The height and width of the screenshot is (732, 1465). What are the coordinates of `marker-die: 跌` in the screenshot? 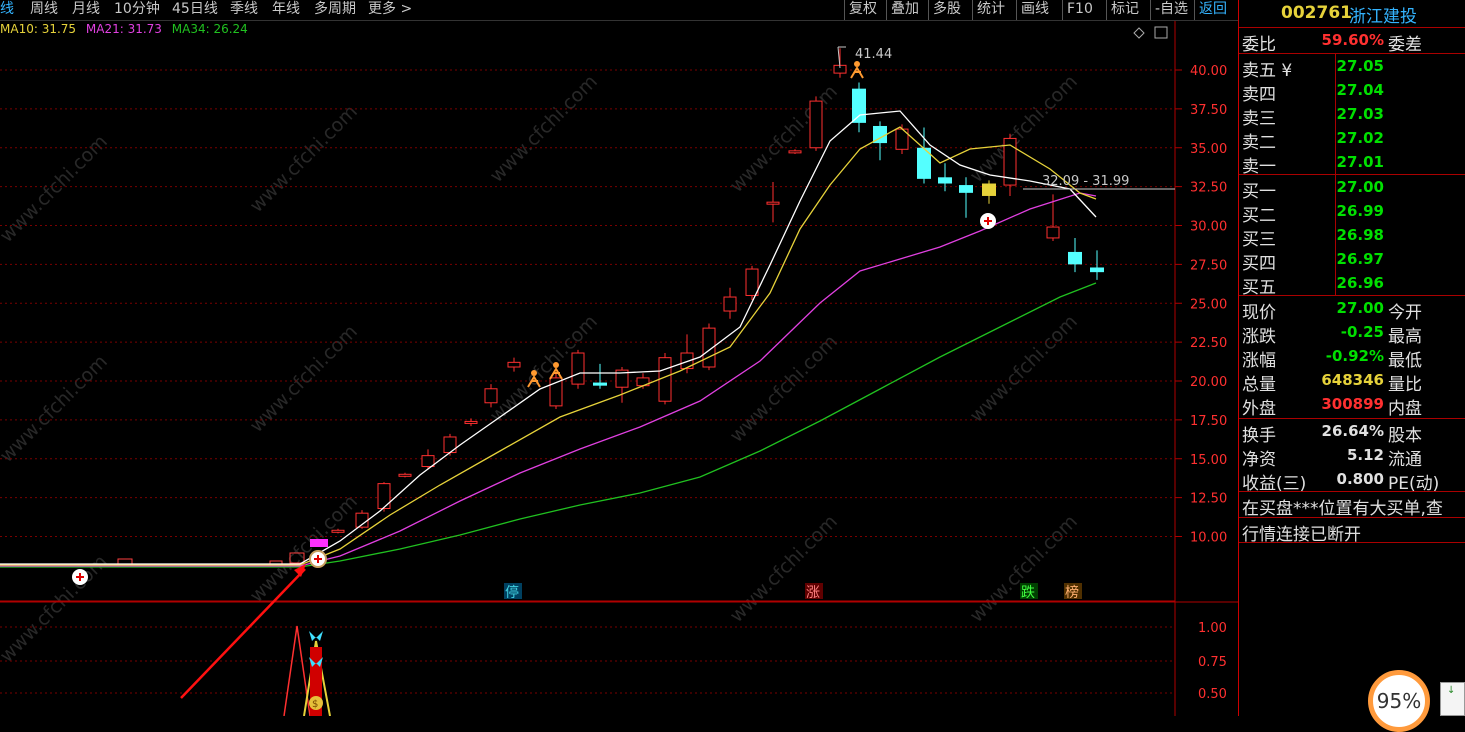 It's located at (1028, 593).